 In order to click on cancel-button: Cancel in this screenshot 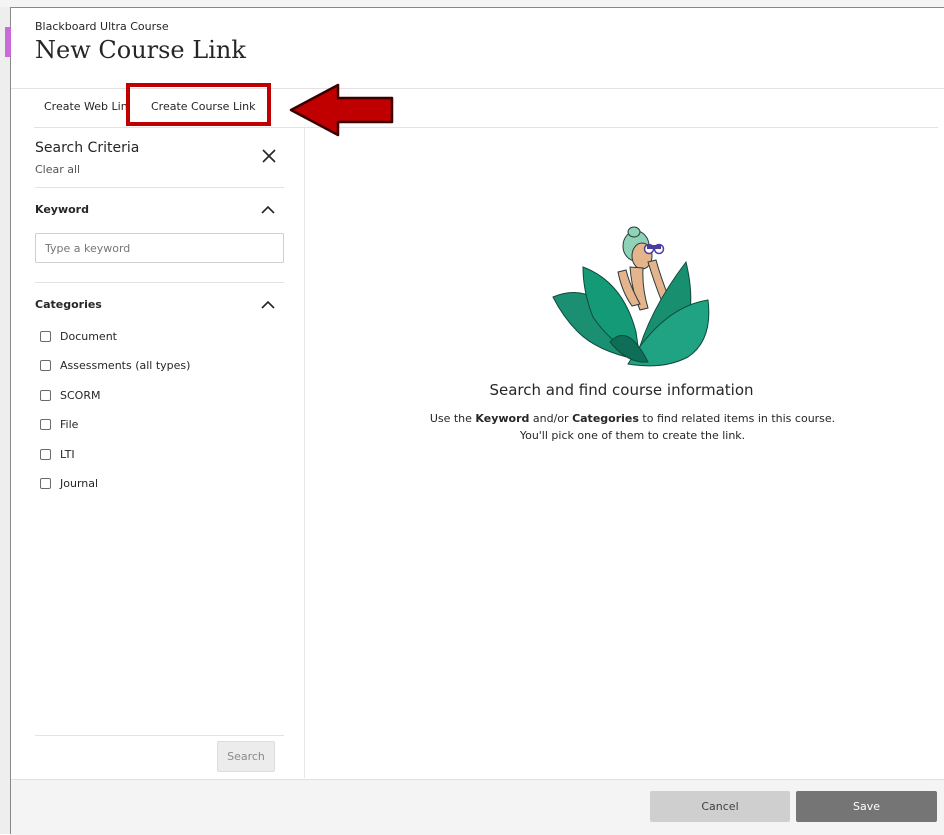, I will do `click(720, 806)`.